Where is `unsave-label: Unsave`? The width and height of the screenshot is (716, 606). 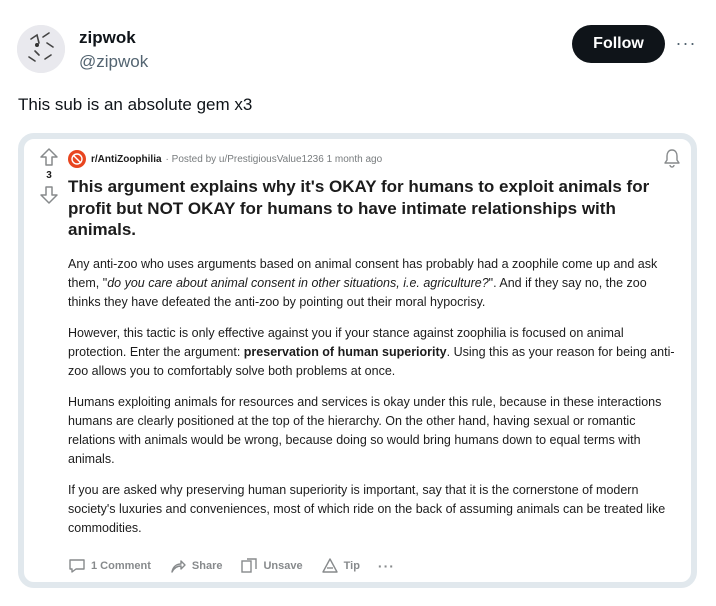 unsave-label: Unsave is located at coordinates (283, 566).